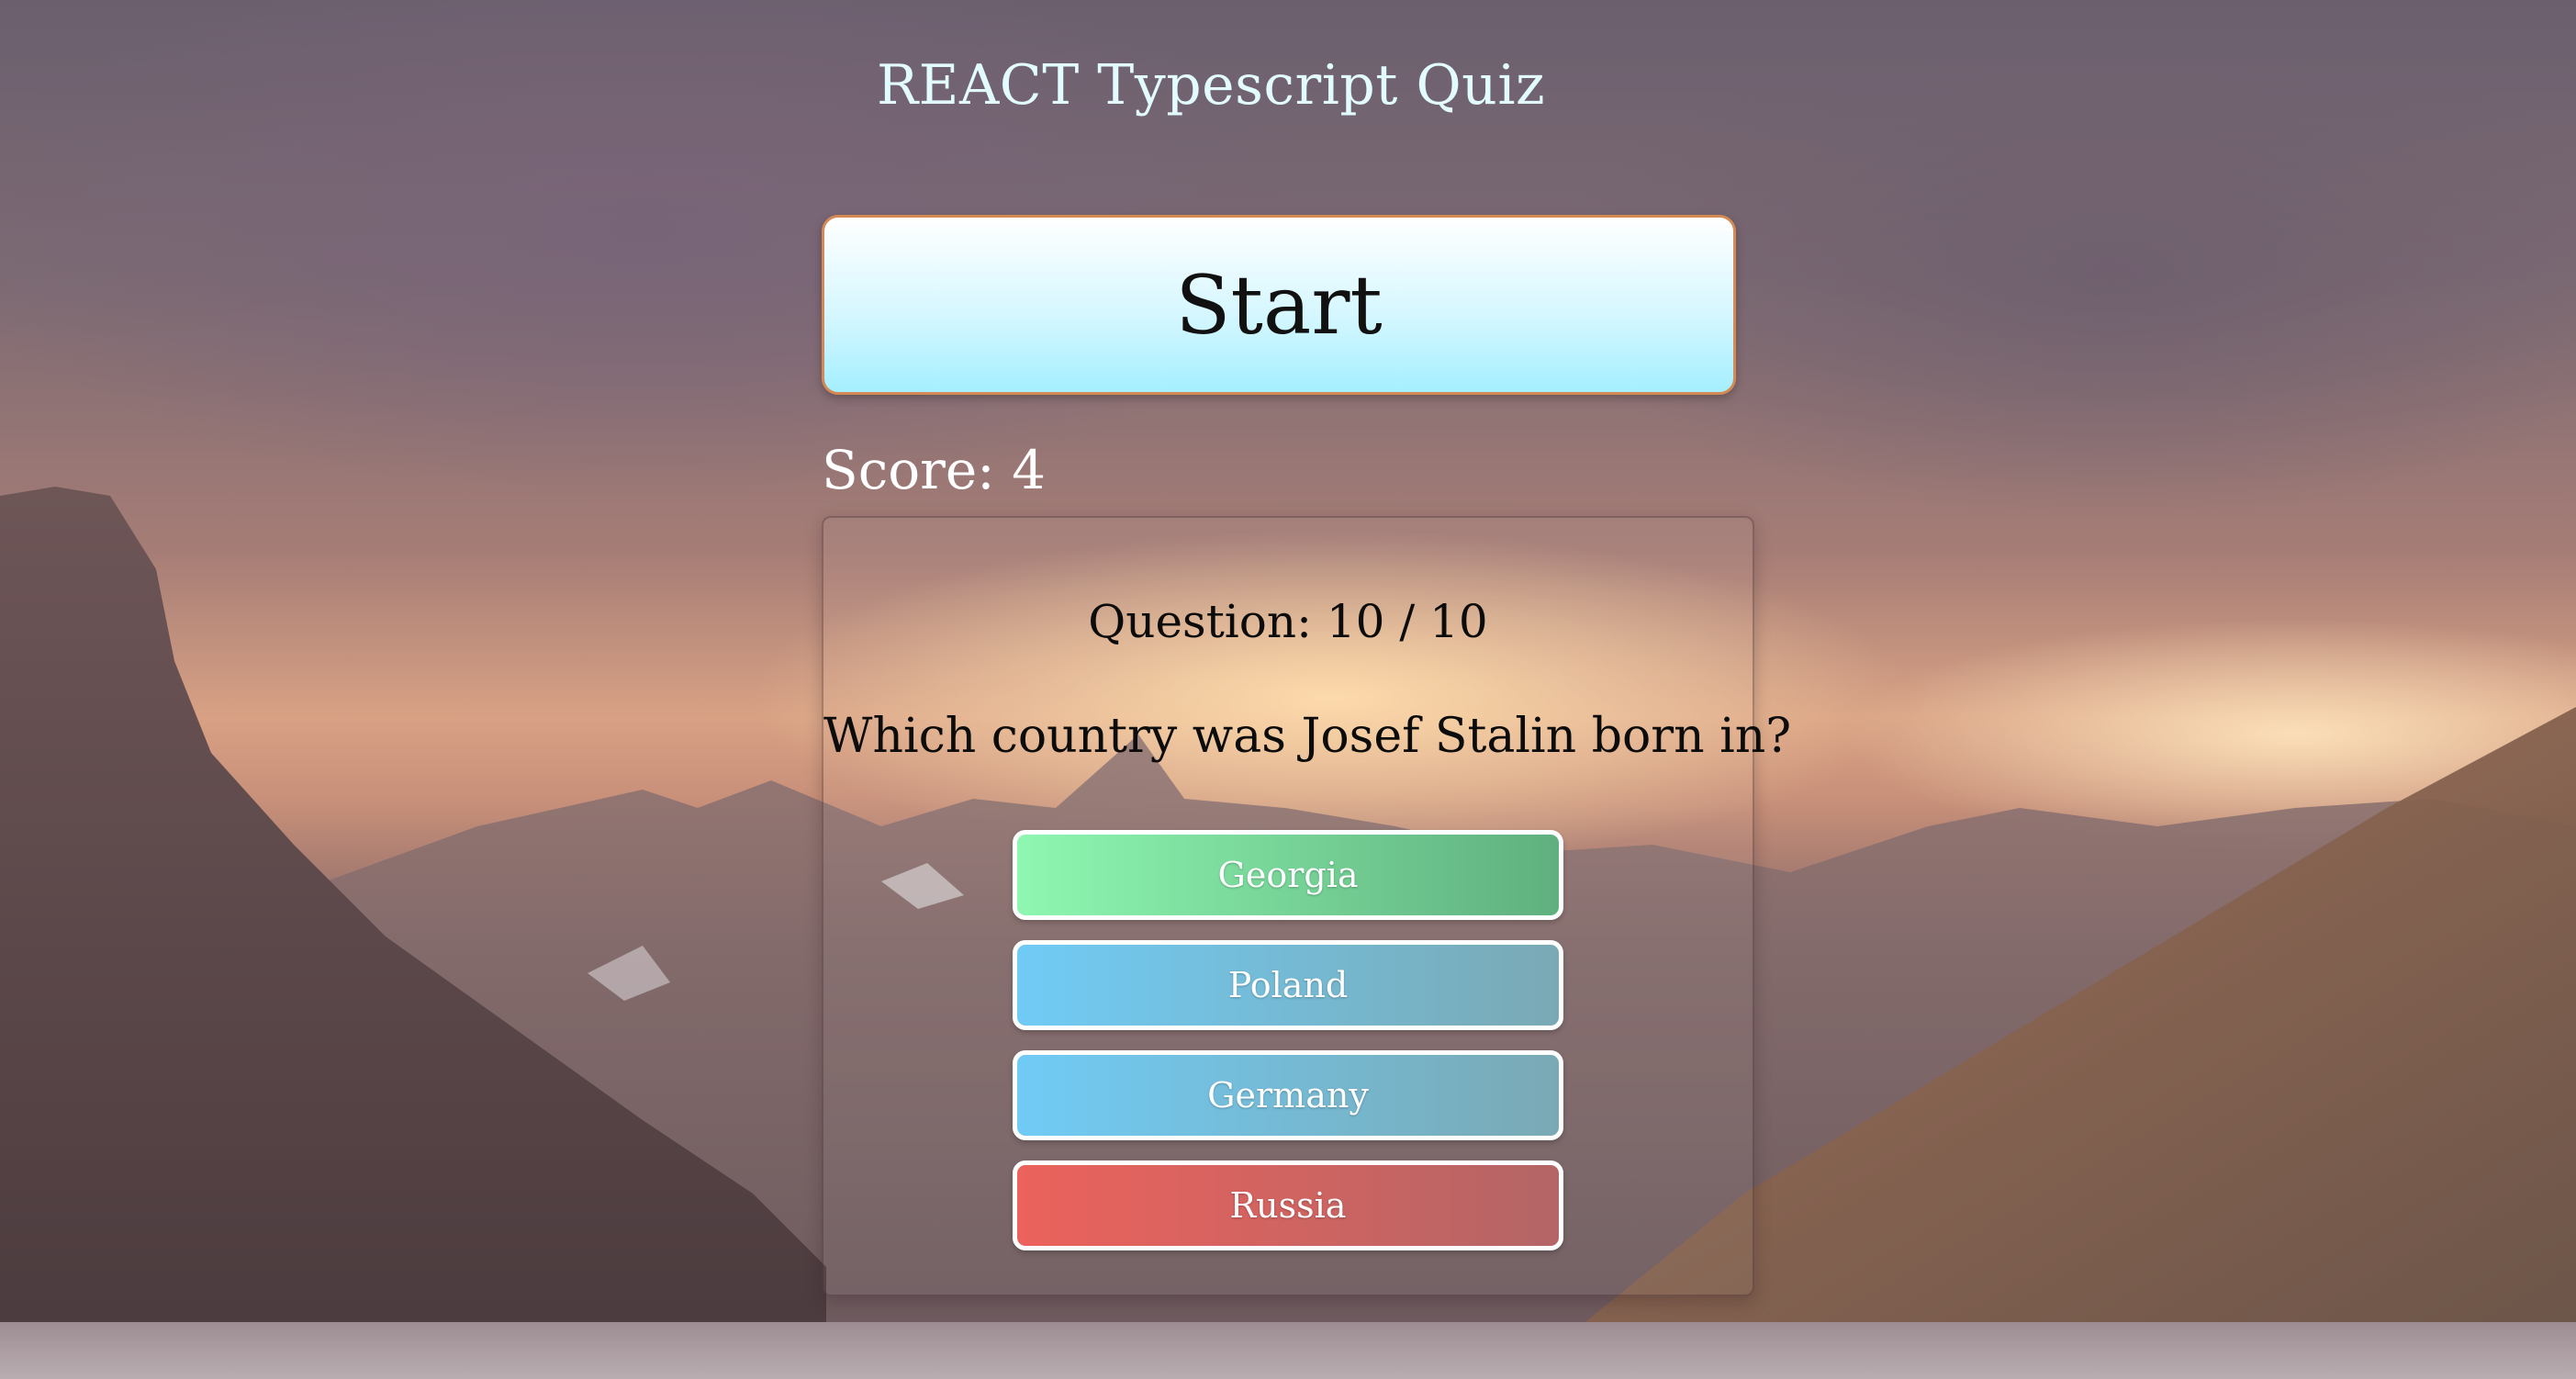 Image resolution: width=2576 pixels, height=1379 pixels. I want to click on question-number: Question: 10 / 10, so click(1288, 621).